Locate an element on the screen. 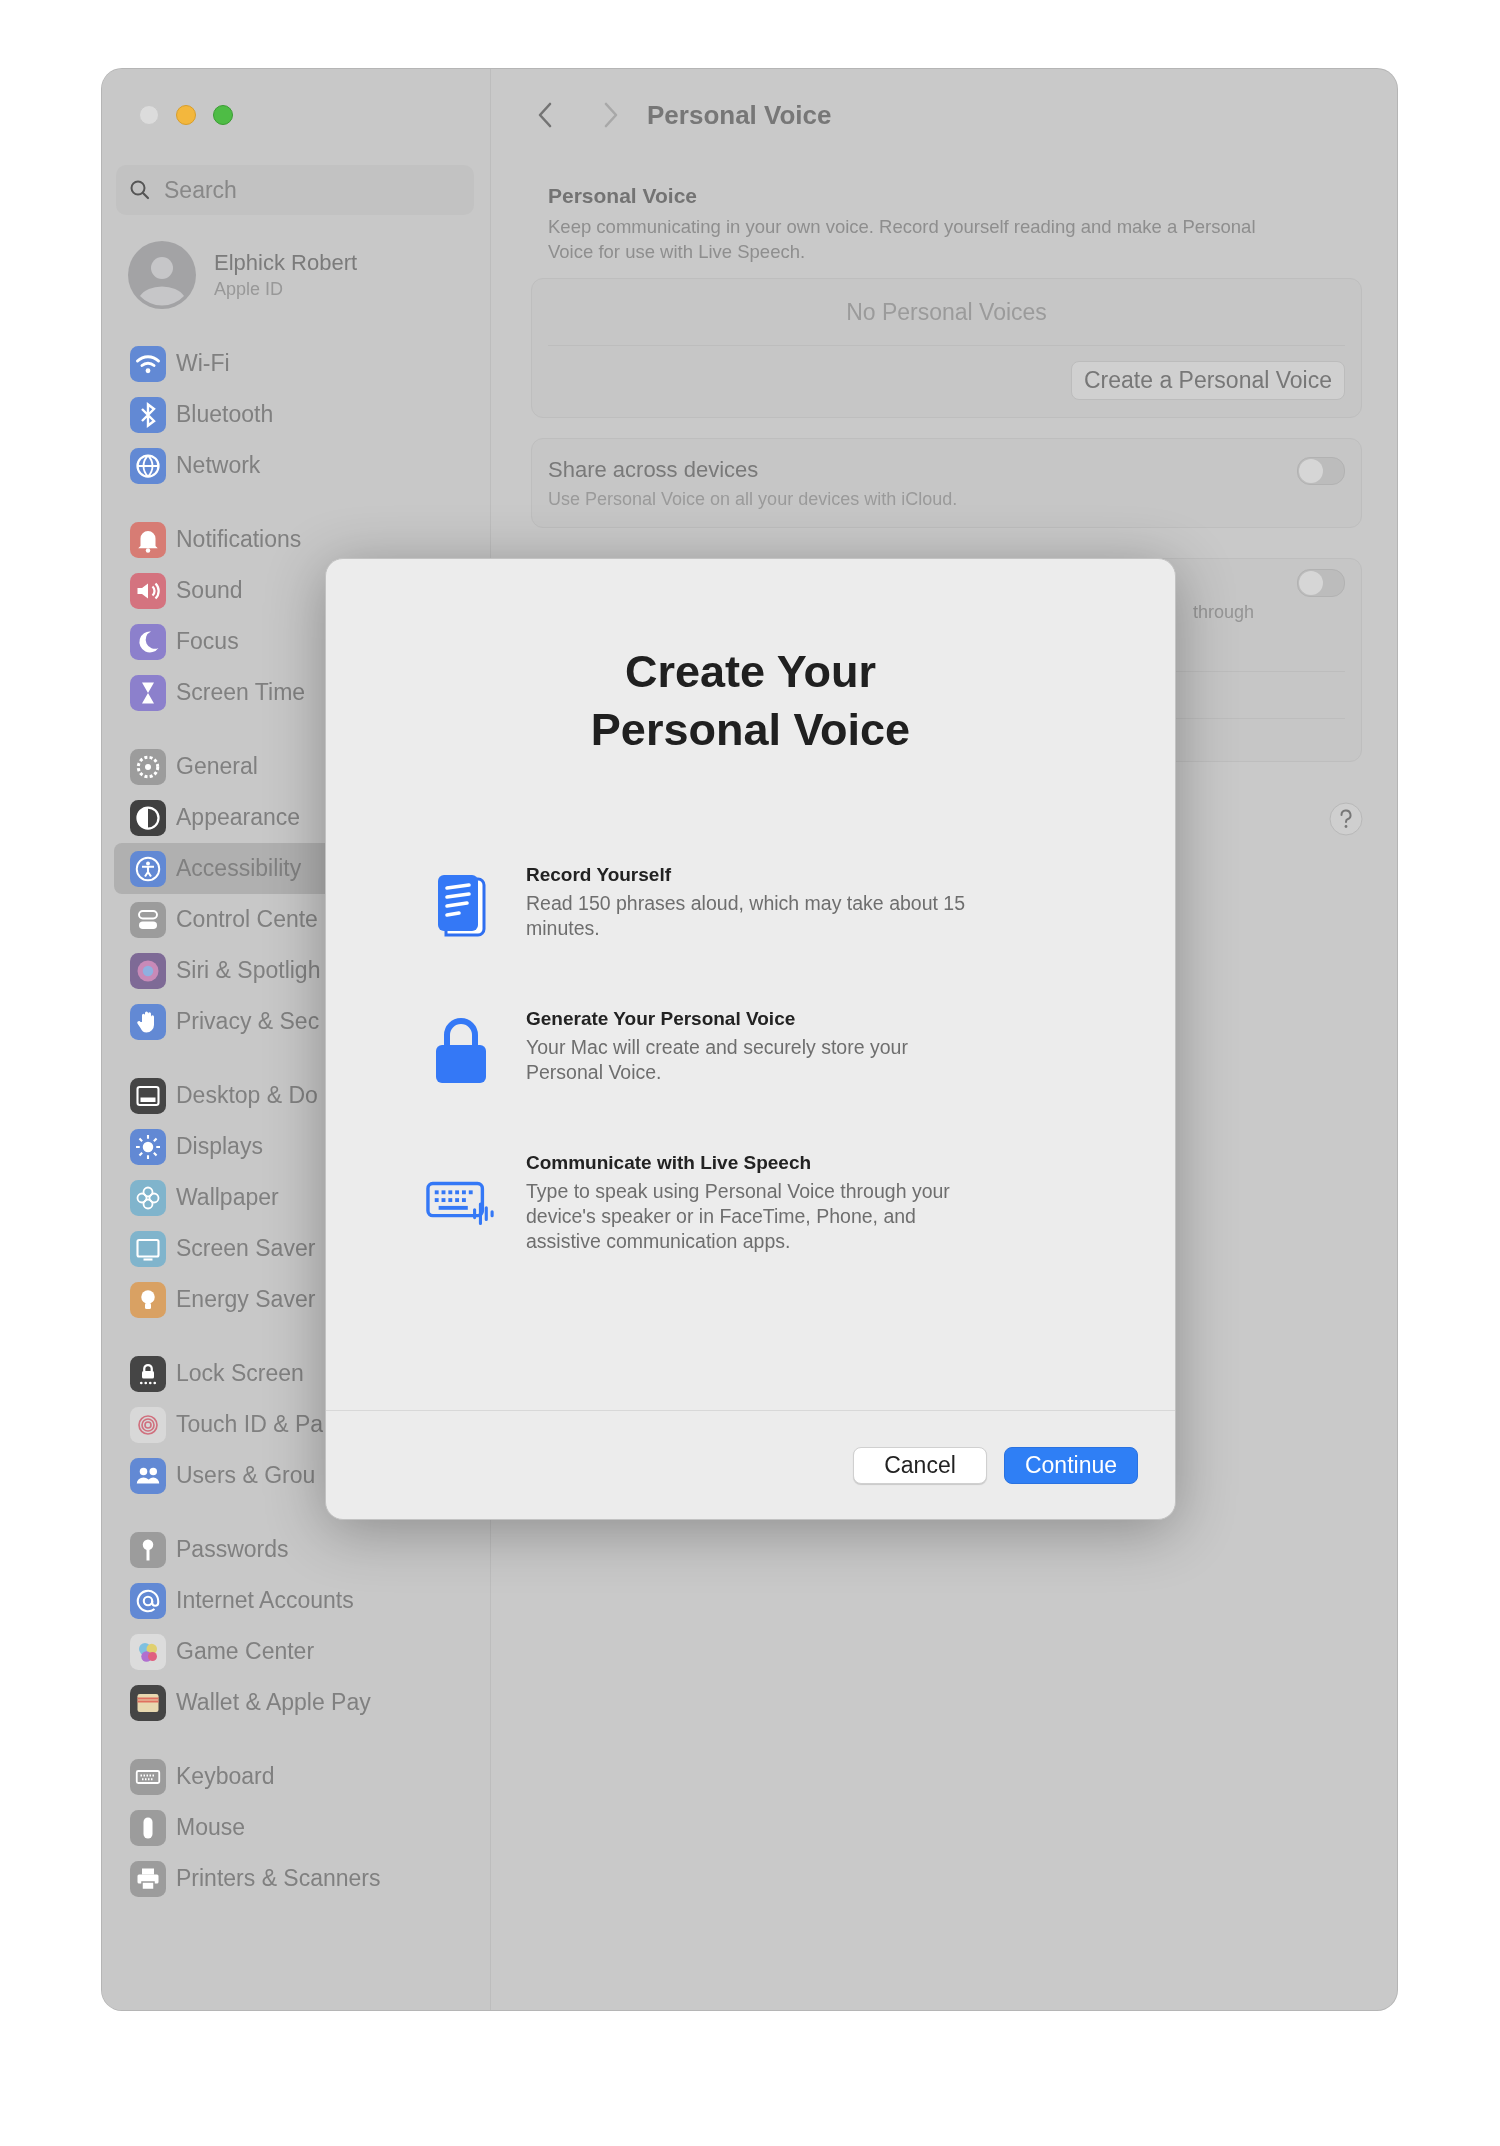  setting-title: Share across devices is located at coordinates (654, 470).